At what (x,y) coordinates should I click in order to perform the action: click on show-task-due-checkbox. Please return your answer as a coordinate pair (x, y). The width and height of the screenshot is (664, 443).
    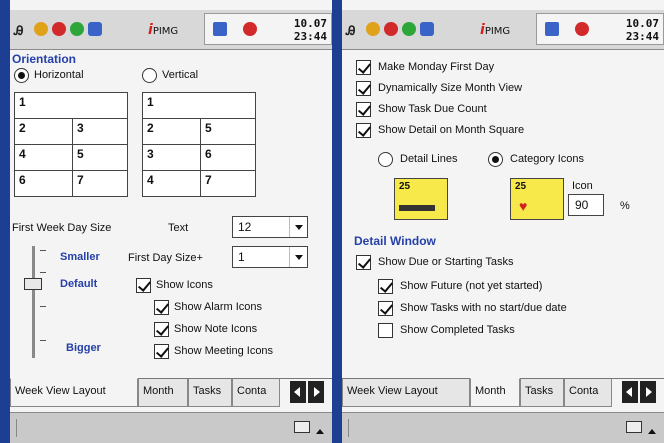
    Looking at the image, I should click on (363, 109).